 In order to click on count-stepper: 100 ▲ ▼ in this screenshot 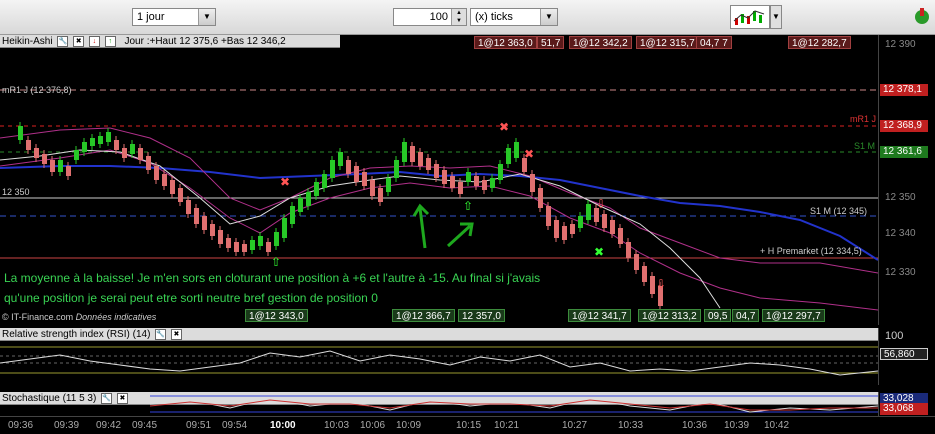, I will do `click(430, 17)`.